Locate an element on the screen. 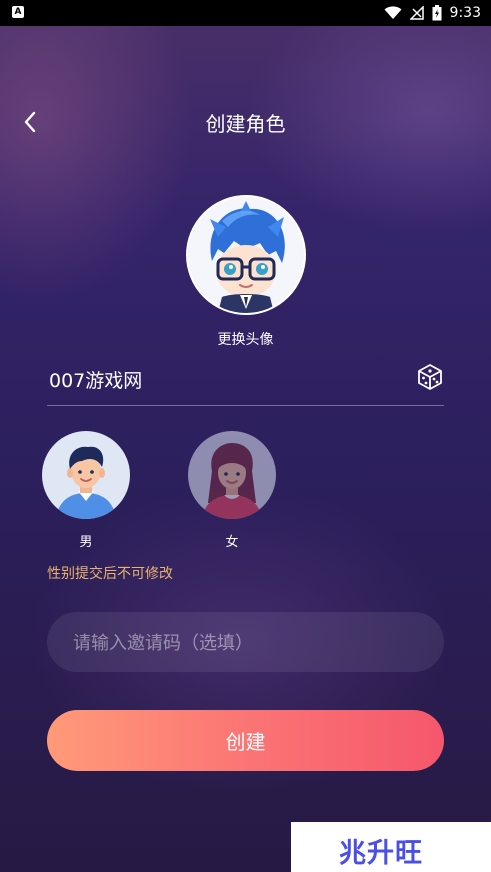  signal-icon is located at coordinates (416, 13).